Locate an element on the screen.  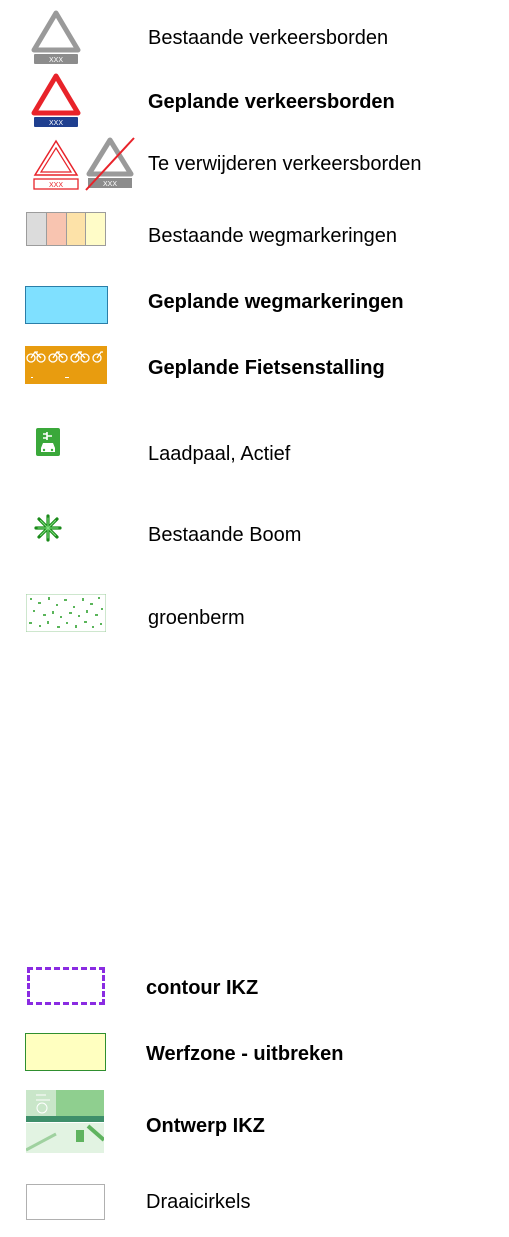
legend-item-existing-signs: XXX Bestaande verkeersborden is located at coordinates (254, 35).